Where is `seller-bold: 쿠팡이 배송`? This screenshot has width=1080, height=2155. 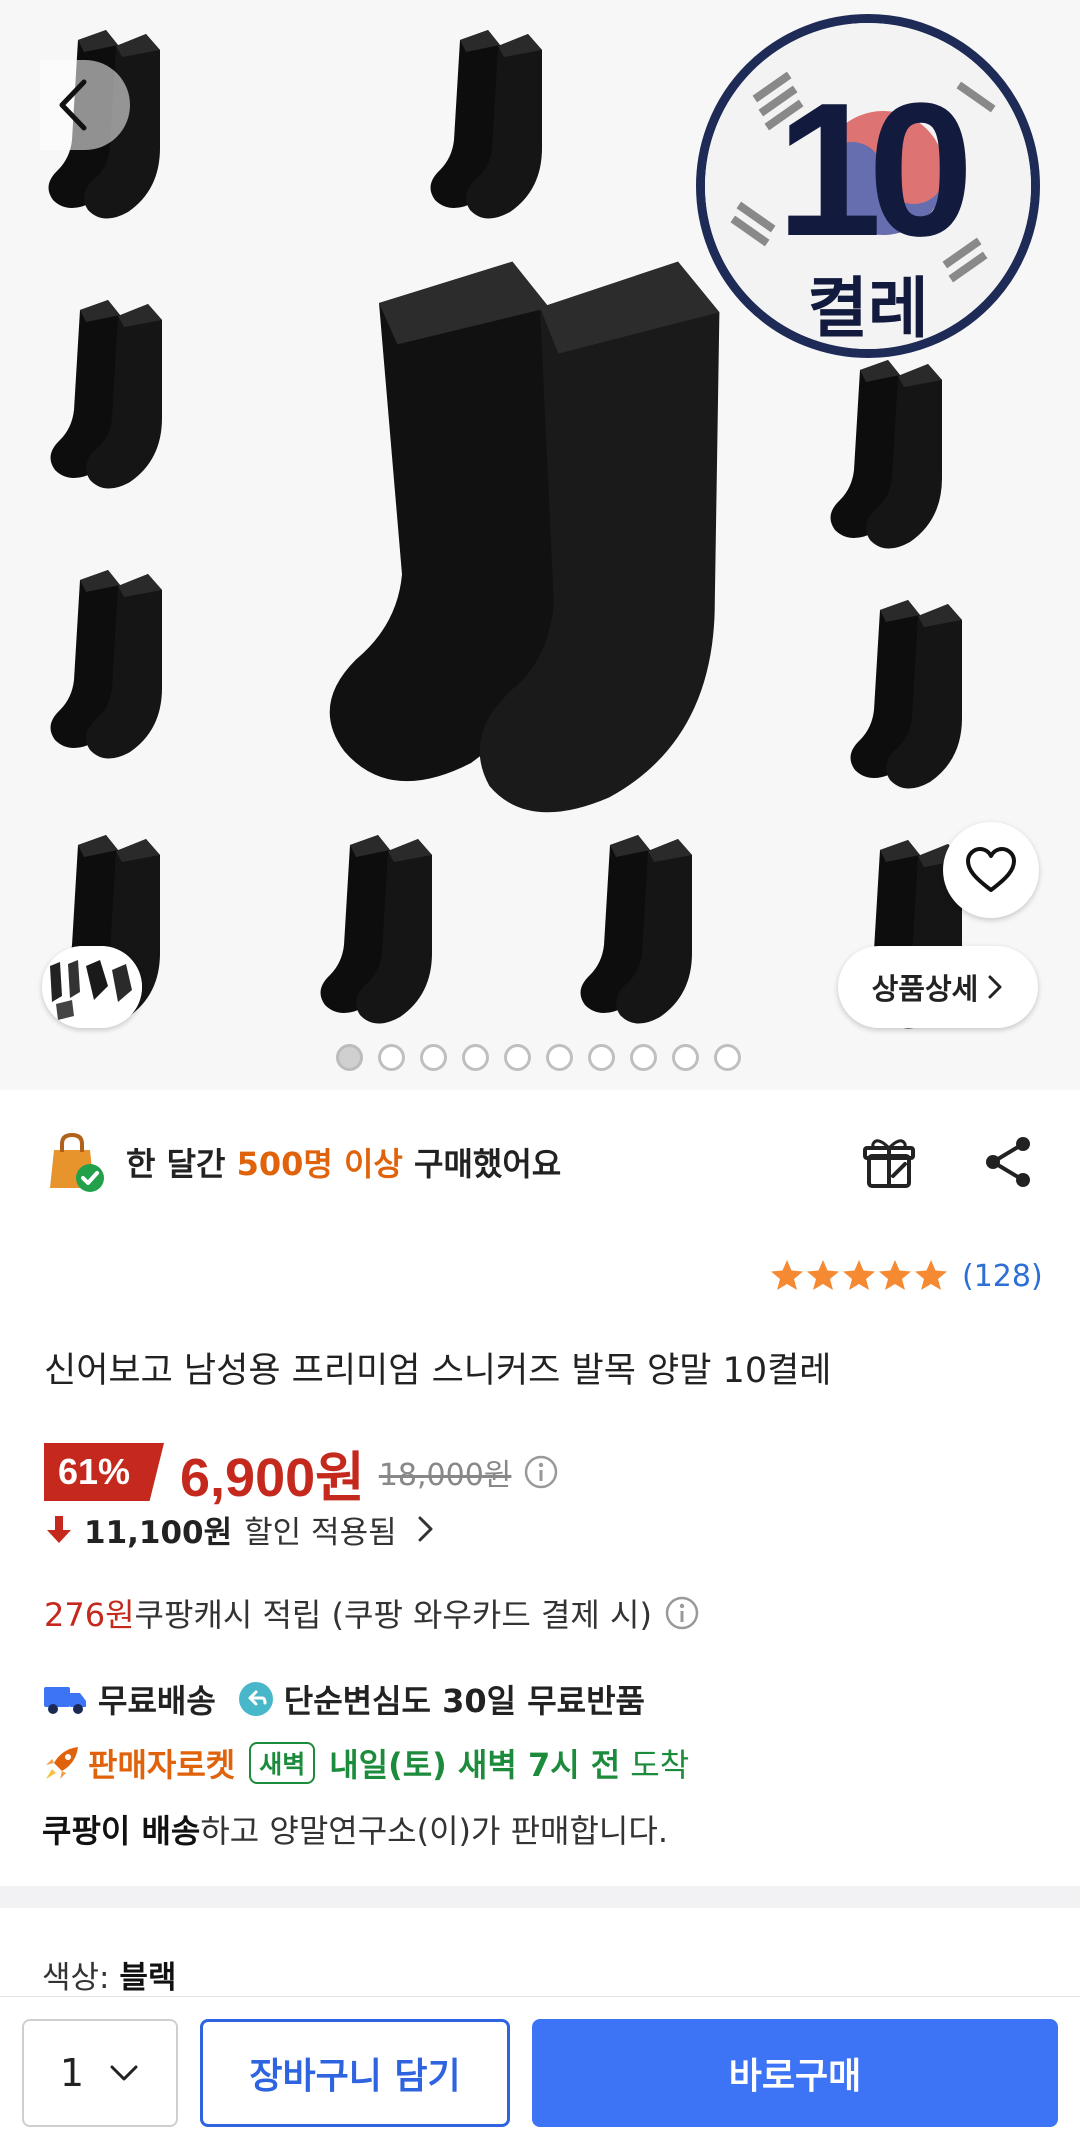
seller-bold: 쿠팡이 배송 is located at coordinates (121, 1831).